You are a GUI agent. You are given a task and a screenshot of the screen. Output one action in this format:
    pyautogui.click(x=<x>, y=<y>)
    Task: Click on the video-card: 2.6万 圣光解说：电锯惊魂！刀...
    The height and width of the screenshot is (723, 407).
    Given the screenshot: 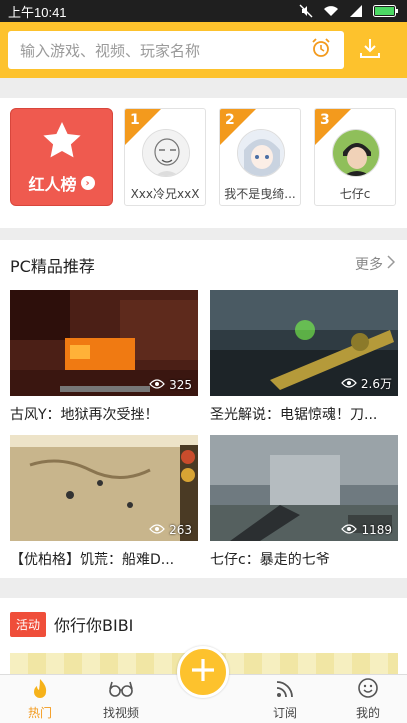 What is the action you would take?
    pyautogui.click(x=304, y=357)
    